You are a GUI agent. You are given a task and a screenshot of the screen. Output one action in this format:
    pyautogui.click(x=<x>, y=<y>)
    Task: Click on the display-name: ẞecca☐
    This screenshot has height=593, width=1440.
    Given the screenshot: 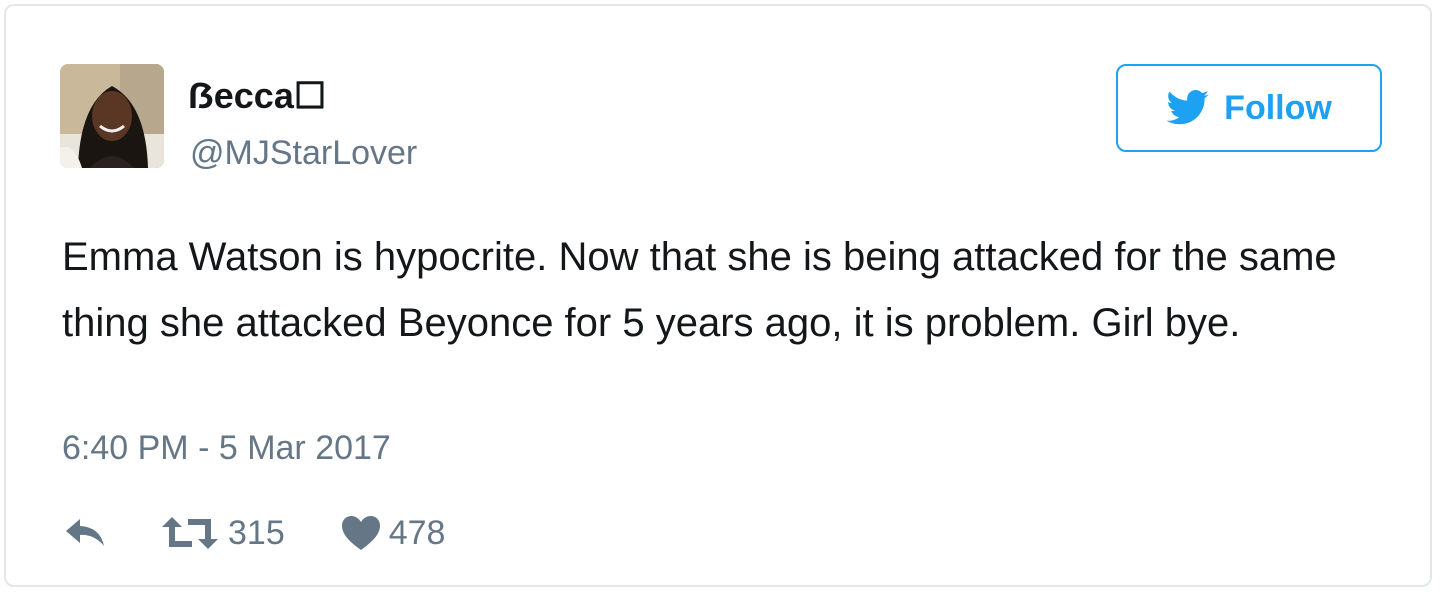 What is the action you would take?
    pyautogui.click(x=257, y=96)
    